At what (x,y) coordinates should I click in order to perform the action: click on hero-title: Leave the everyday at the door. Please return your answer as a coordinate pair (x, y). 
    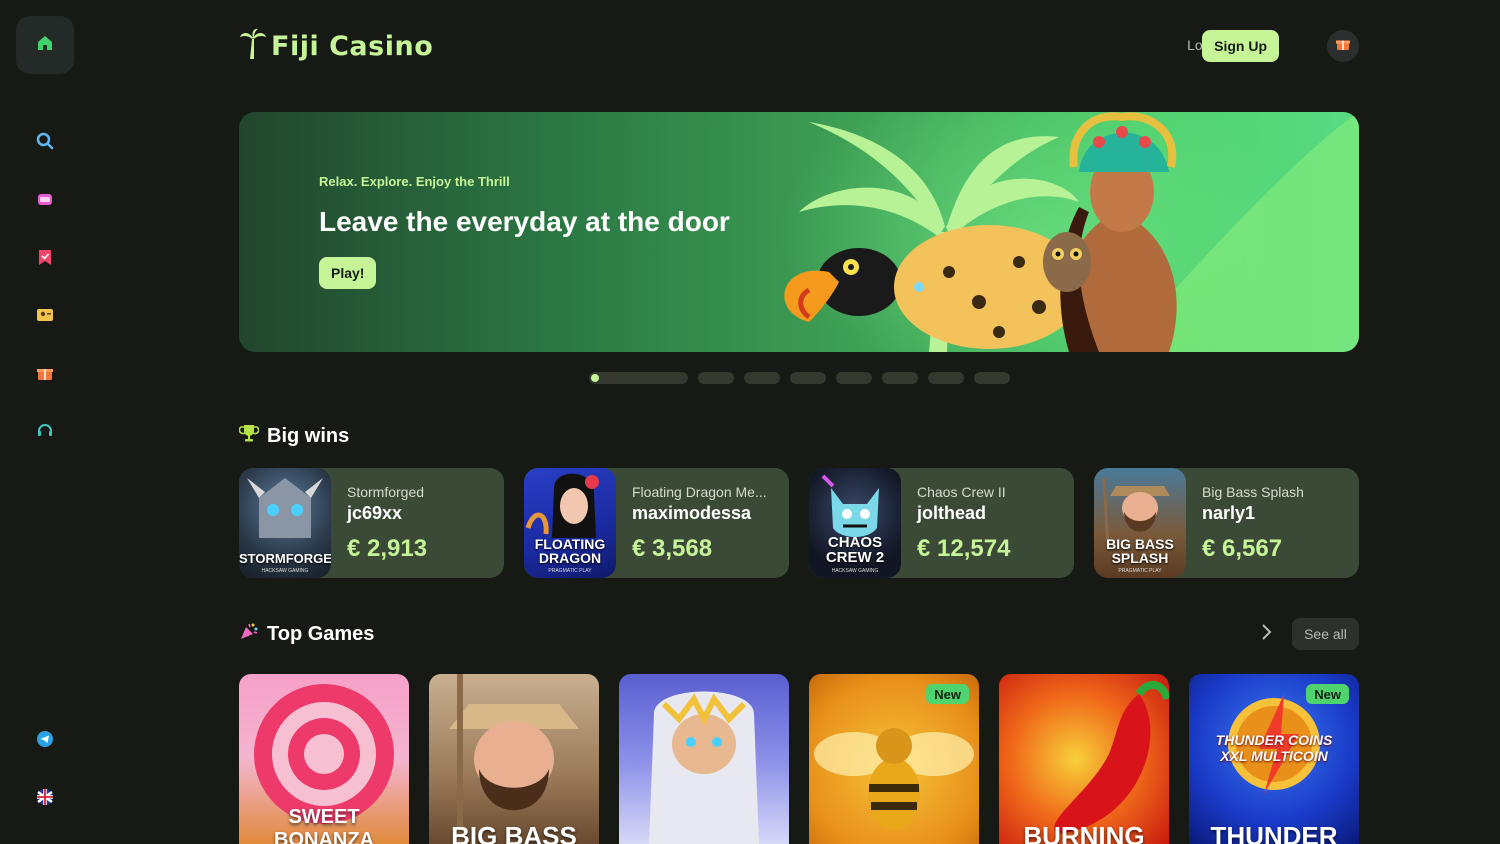
    Looking at the image, I should click on (524, 221).